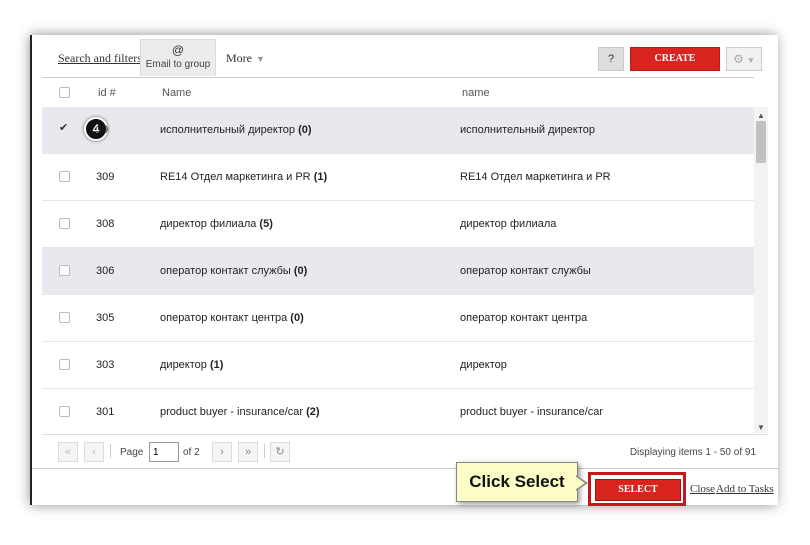 The image size is (810, 545). Describe the element at coordinates (105, 412) in the screenshot. I see `row-id: 301` at that location.